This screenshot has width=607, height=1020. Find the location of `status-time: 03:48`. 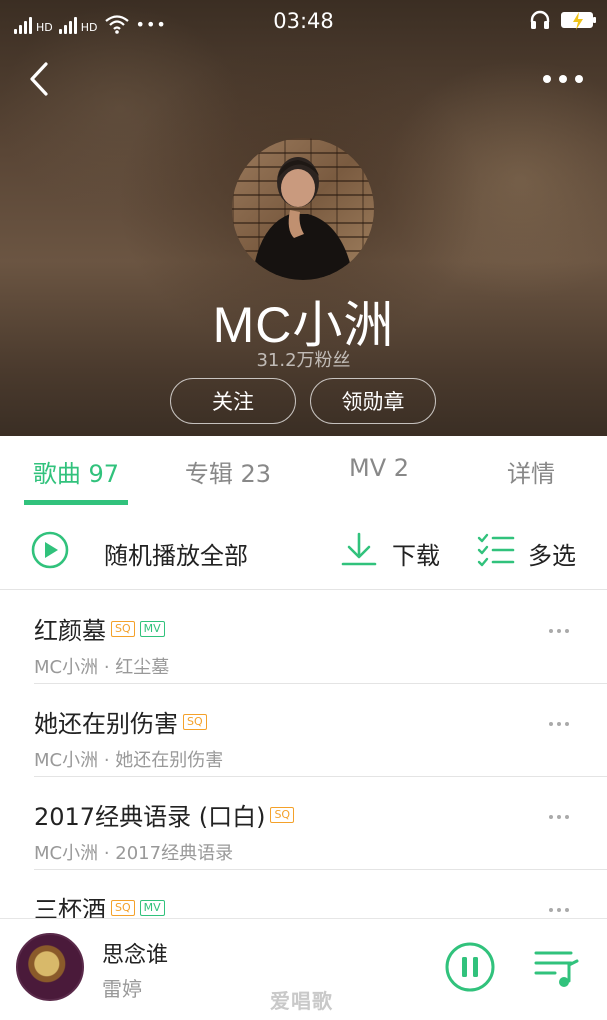

status-time: 03:48 is located at coordinates (303, 21).